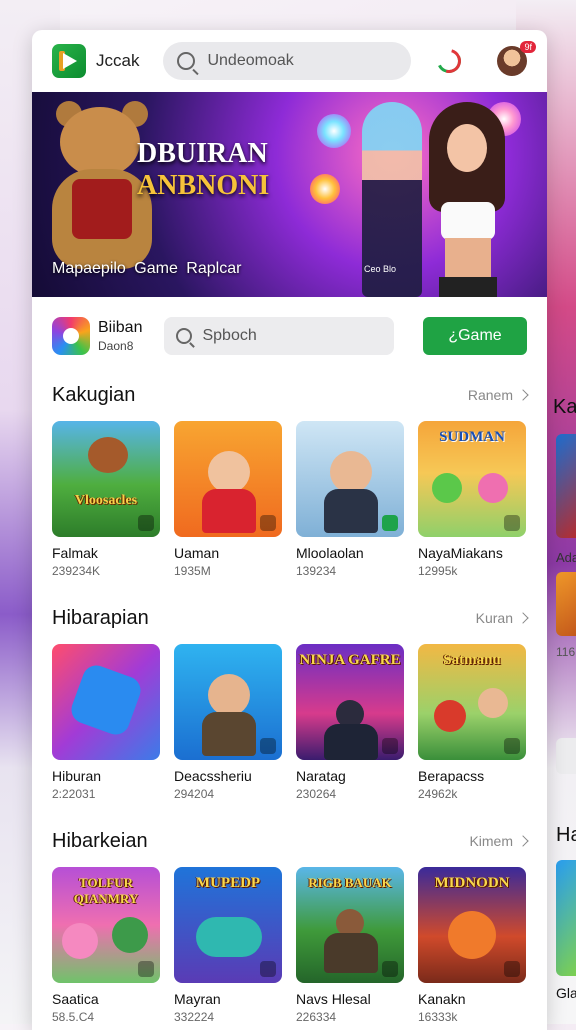 Image resolution: width=576 pixels, height=1030 pixels. I want to click on game-tile: NINJA GAFRE Naratag 230264, so click(350, 722).